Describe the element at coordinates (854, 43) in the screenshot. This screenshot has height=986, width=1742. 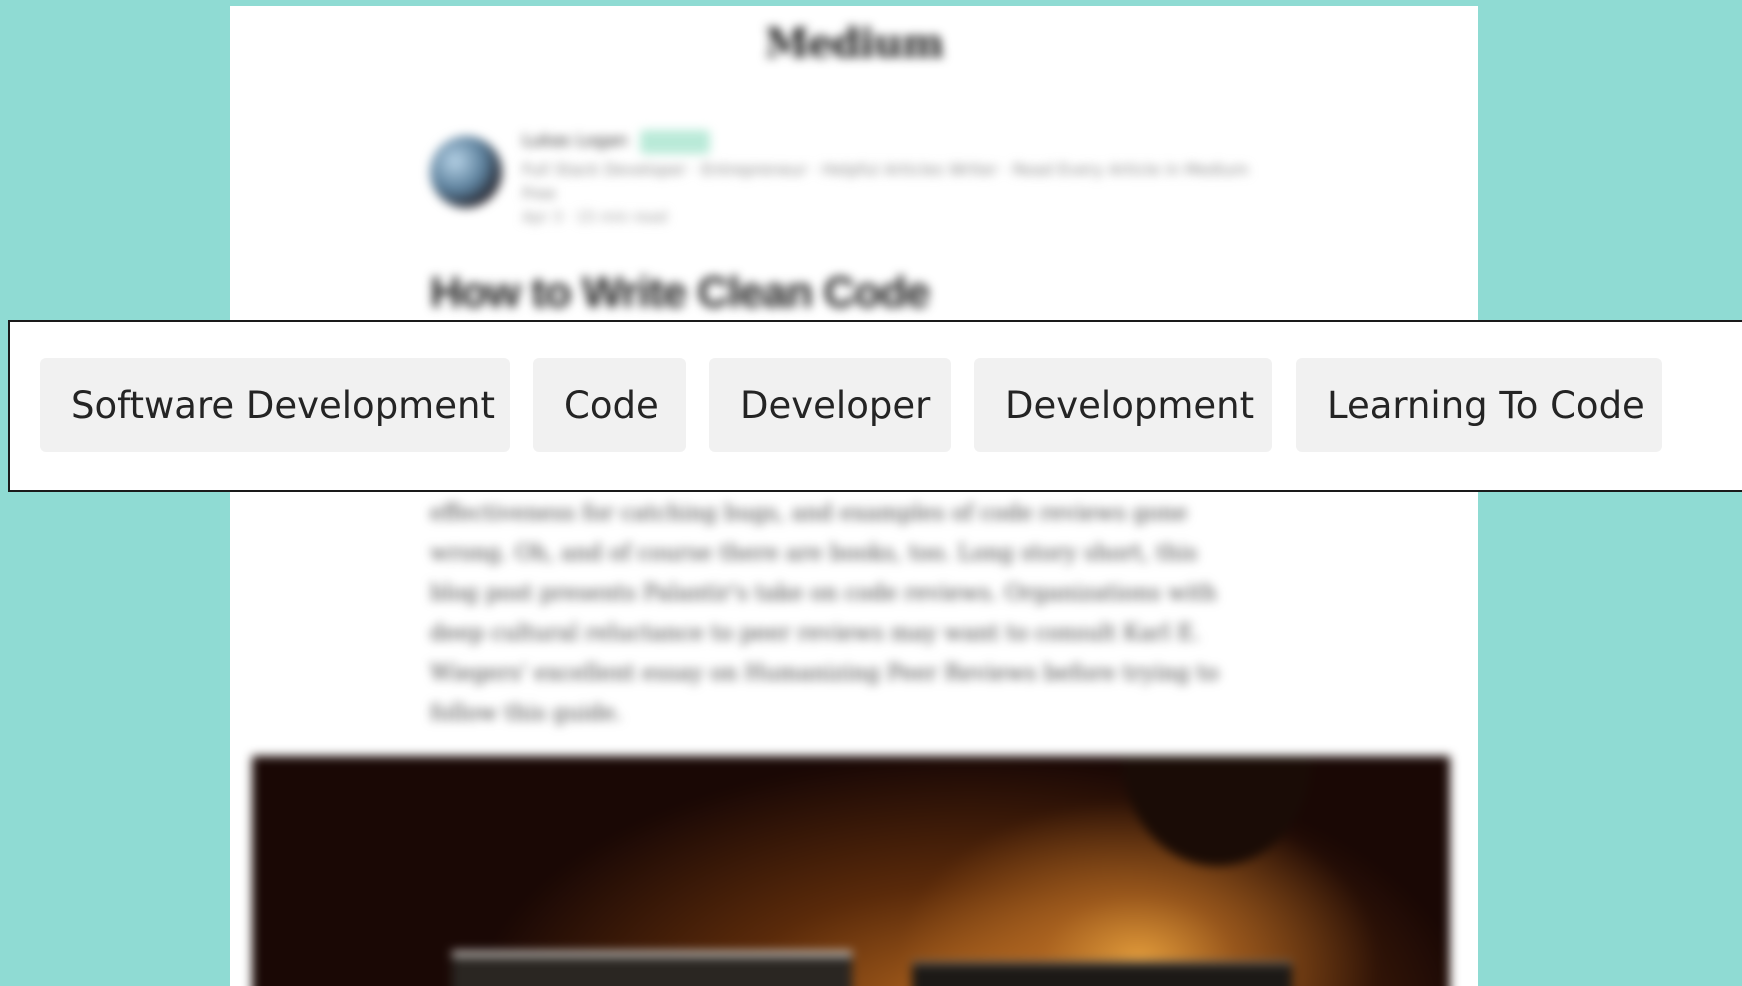
I see `site-logo: Medium` at that location.